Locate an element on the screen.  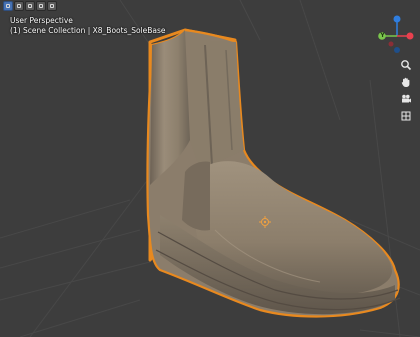
perspective-toggle-button is located at coordinates (406, 116).